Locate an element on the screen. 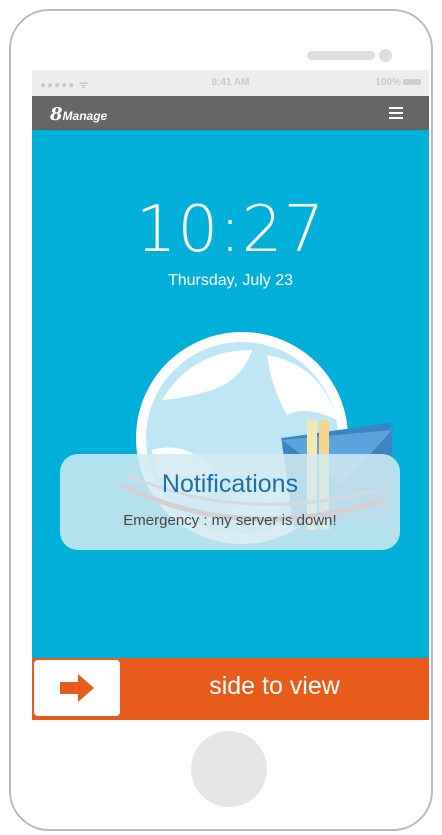  logo-digit: 8 is located at coordinates (56, 114).